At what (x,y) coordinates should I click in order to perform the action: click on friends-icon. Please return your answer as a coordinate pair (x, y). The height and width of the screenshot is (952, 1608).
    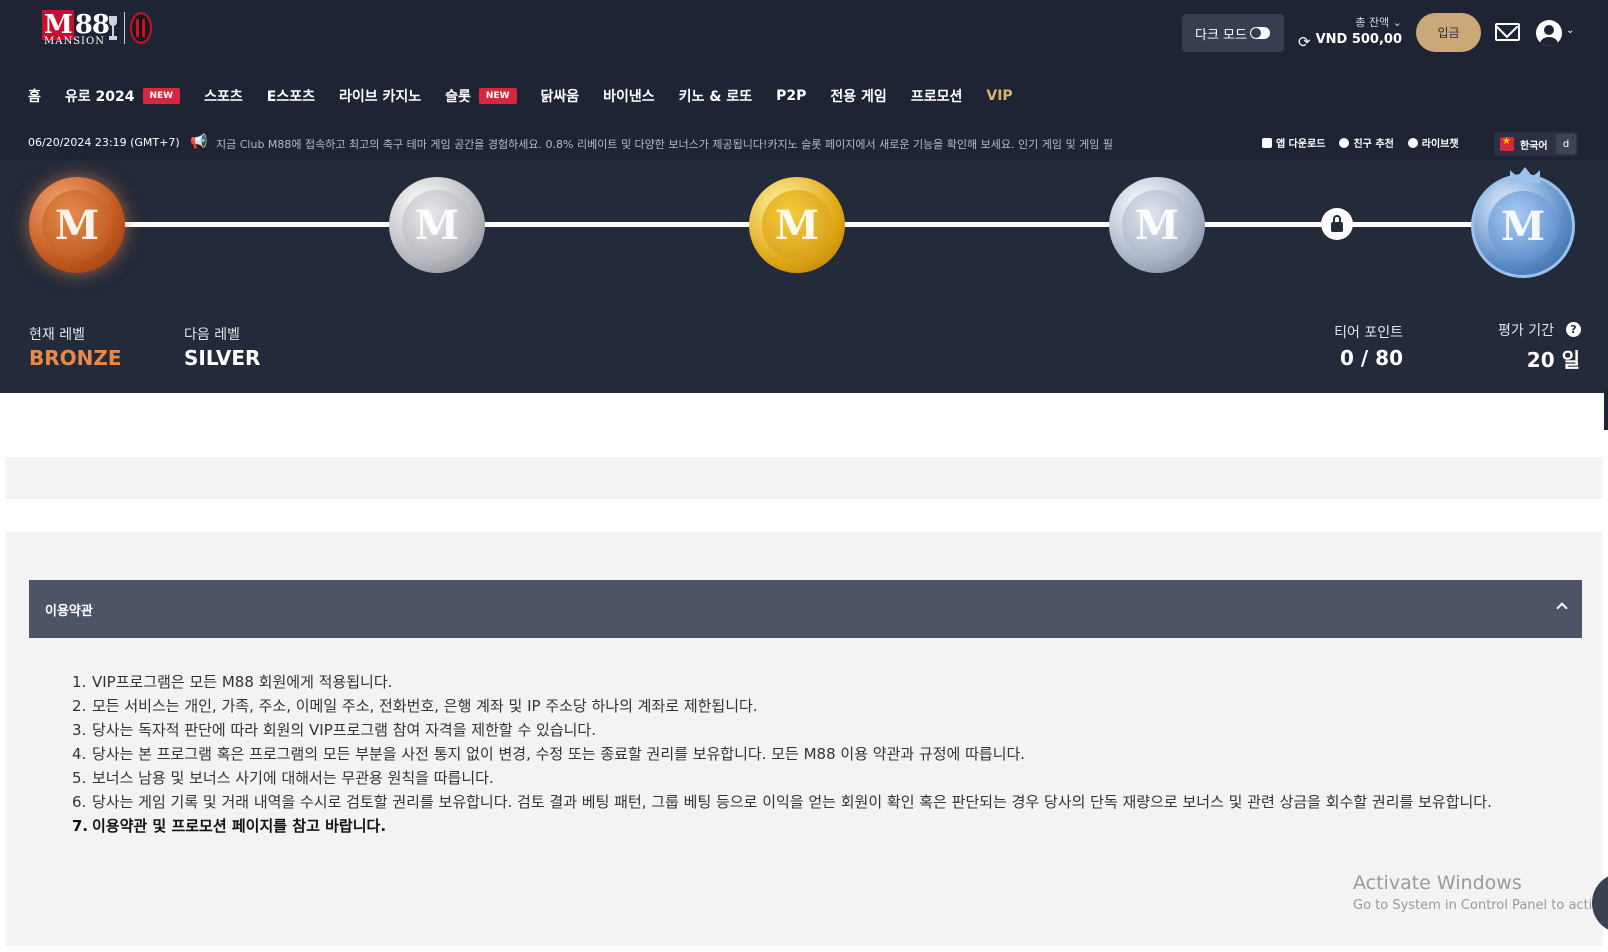
    Looking at the image, I should click on (1344, 142).